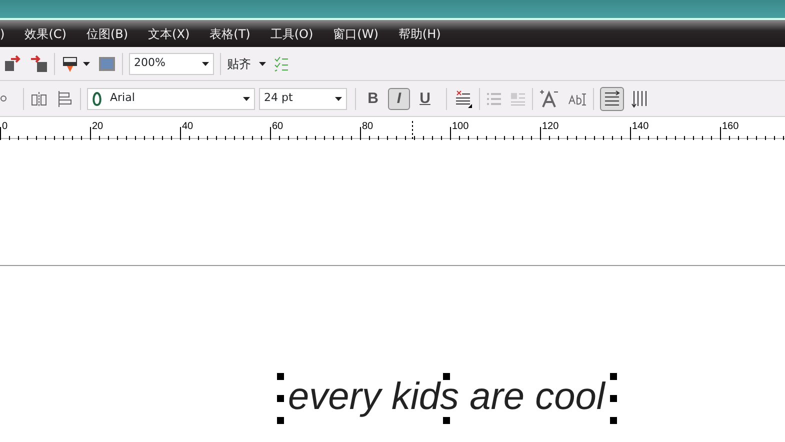  Describe the element at coordinates (368, 126) in the screenshot. I see `ruler-label: 80` at that location.